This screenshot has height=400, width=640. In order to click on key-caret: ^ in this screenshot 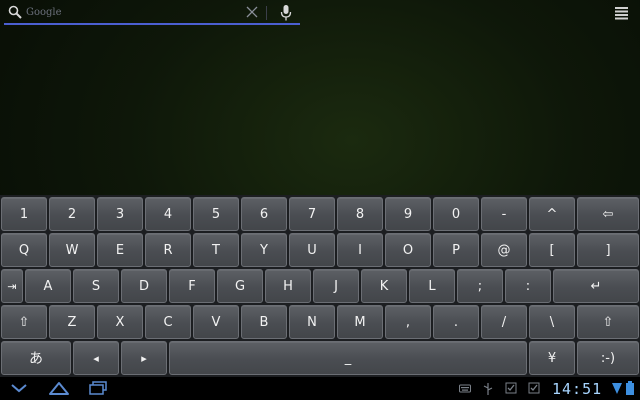, I will do `click(552, 214)`.